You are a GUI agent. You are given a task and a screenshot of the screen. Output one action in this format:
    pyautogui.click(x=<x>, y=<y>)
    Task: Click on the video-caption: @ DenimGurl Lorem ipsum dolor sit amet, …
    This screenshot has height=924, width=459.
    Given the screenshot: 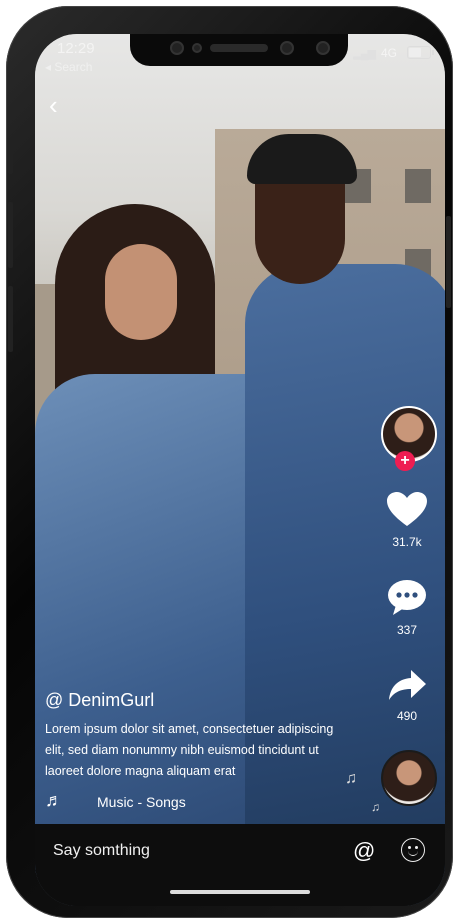 What is the action you would take?
    pyautogui.click(x=195, y=736)
    